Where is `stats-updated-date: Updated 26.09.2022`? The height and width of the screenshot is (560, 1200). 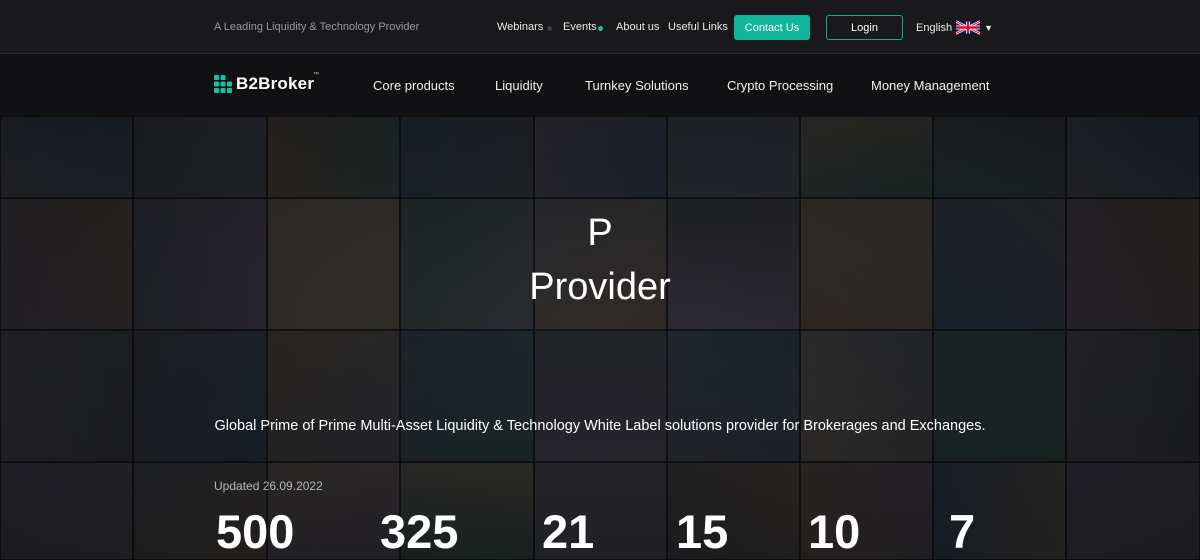 stats-updated-date: Updated 26.09.2022 is located at coordinates (268, 486).